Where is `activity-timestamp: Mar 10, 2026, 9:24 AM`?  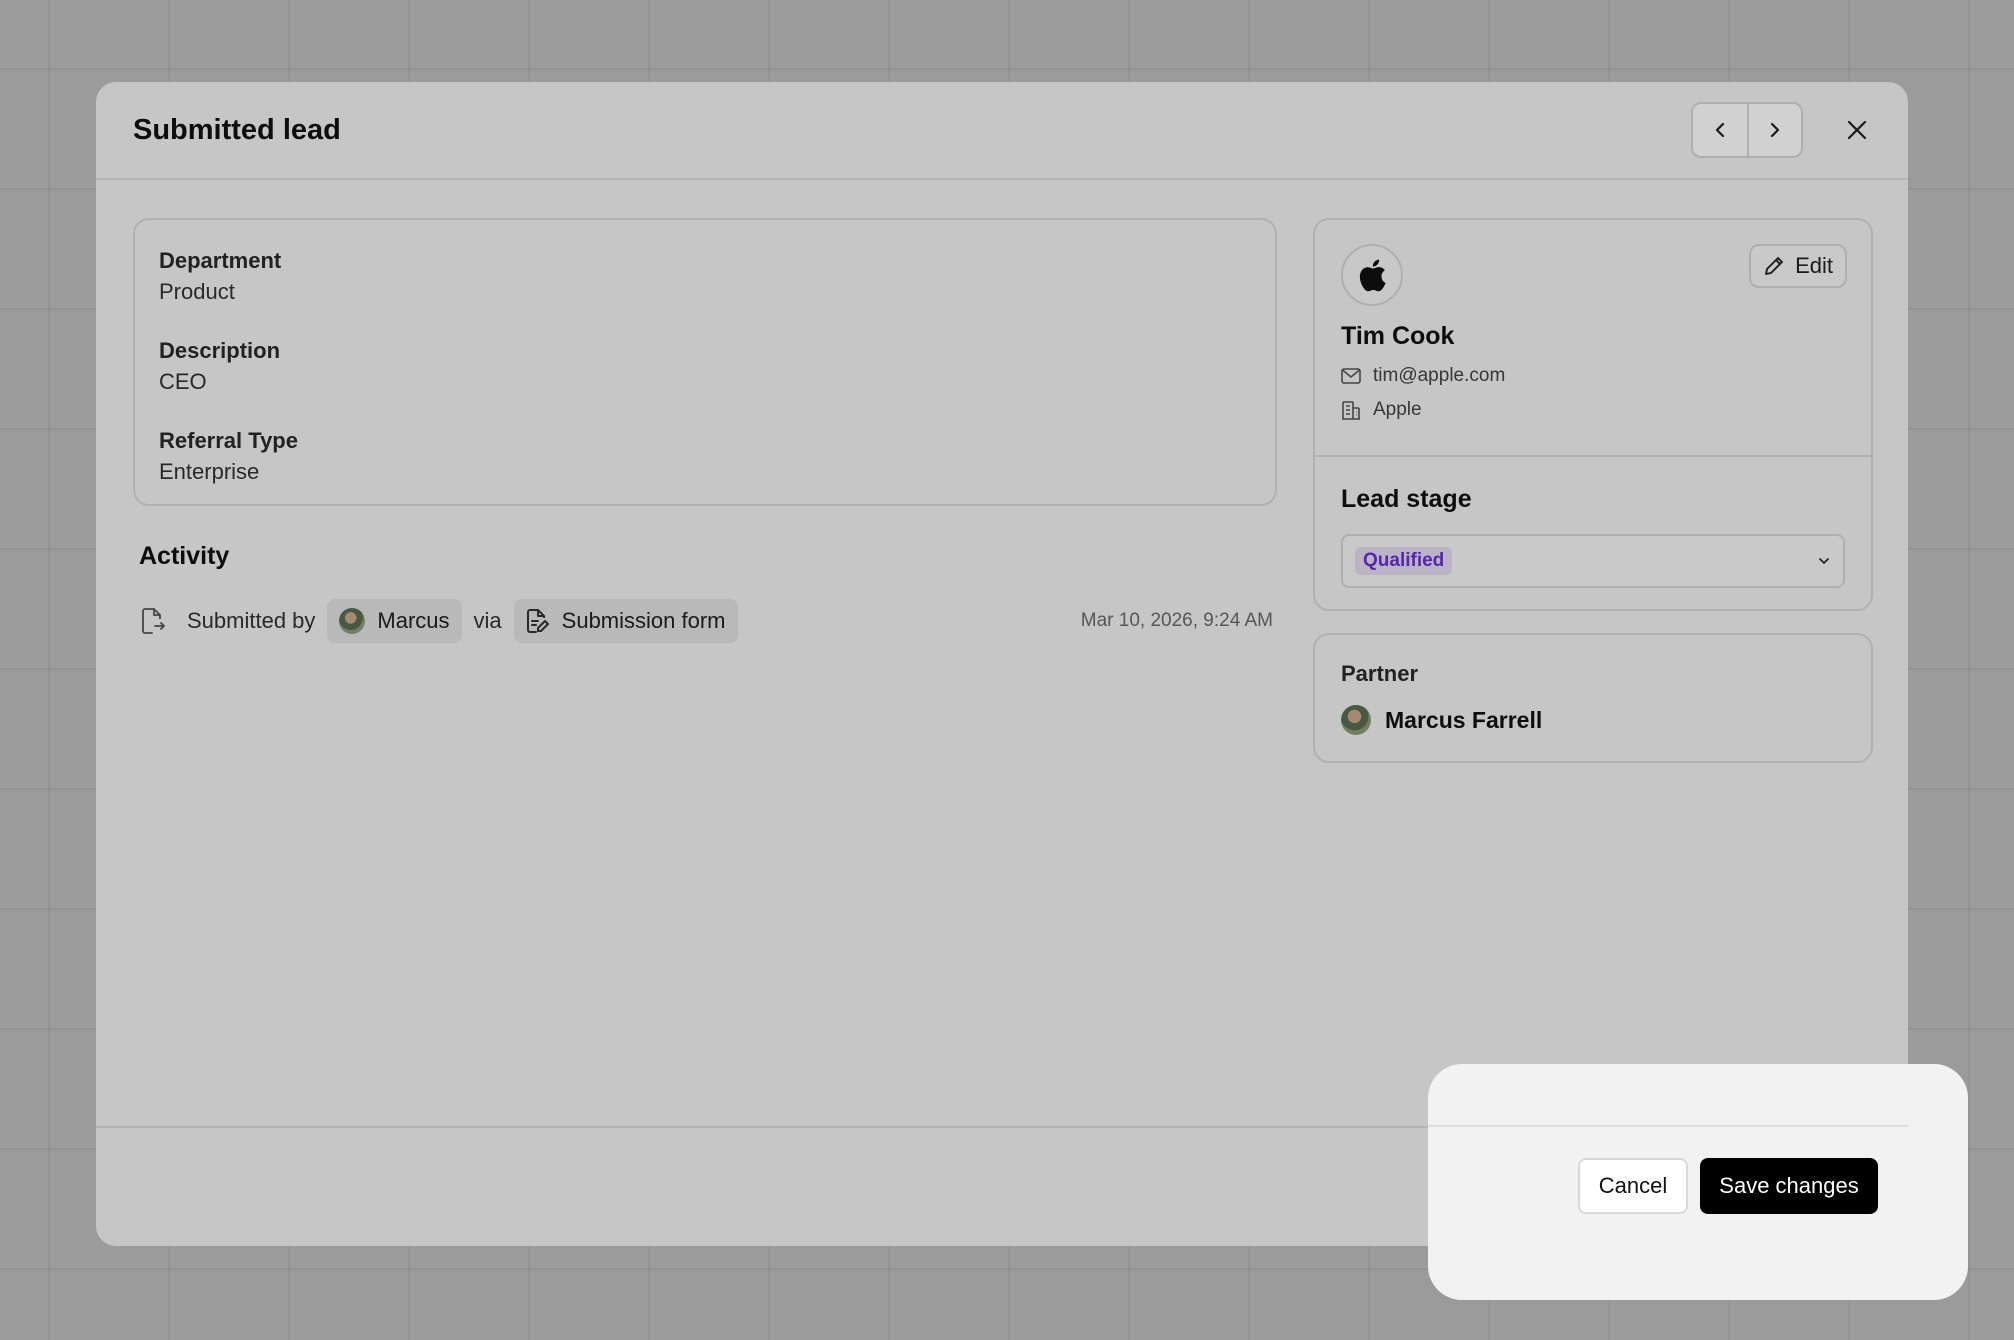 activity-timestamp: Mar 10, 2026, 9:24 AM is located at coordinates (1176, 620).